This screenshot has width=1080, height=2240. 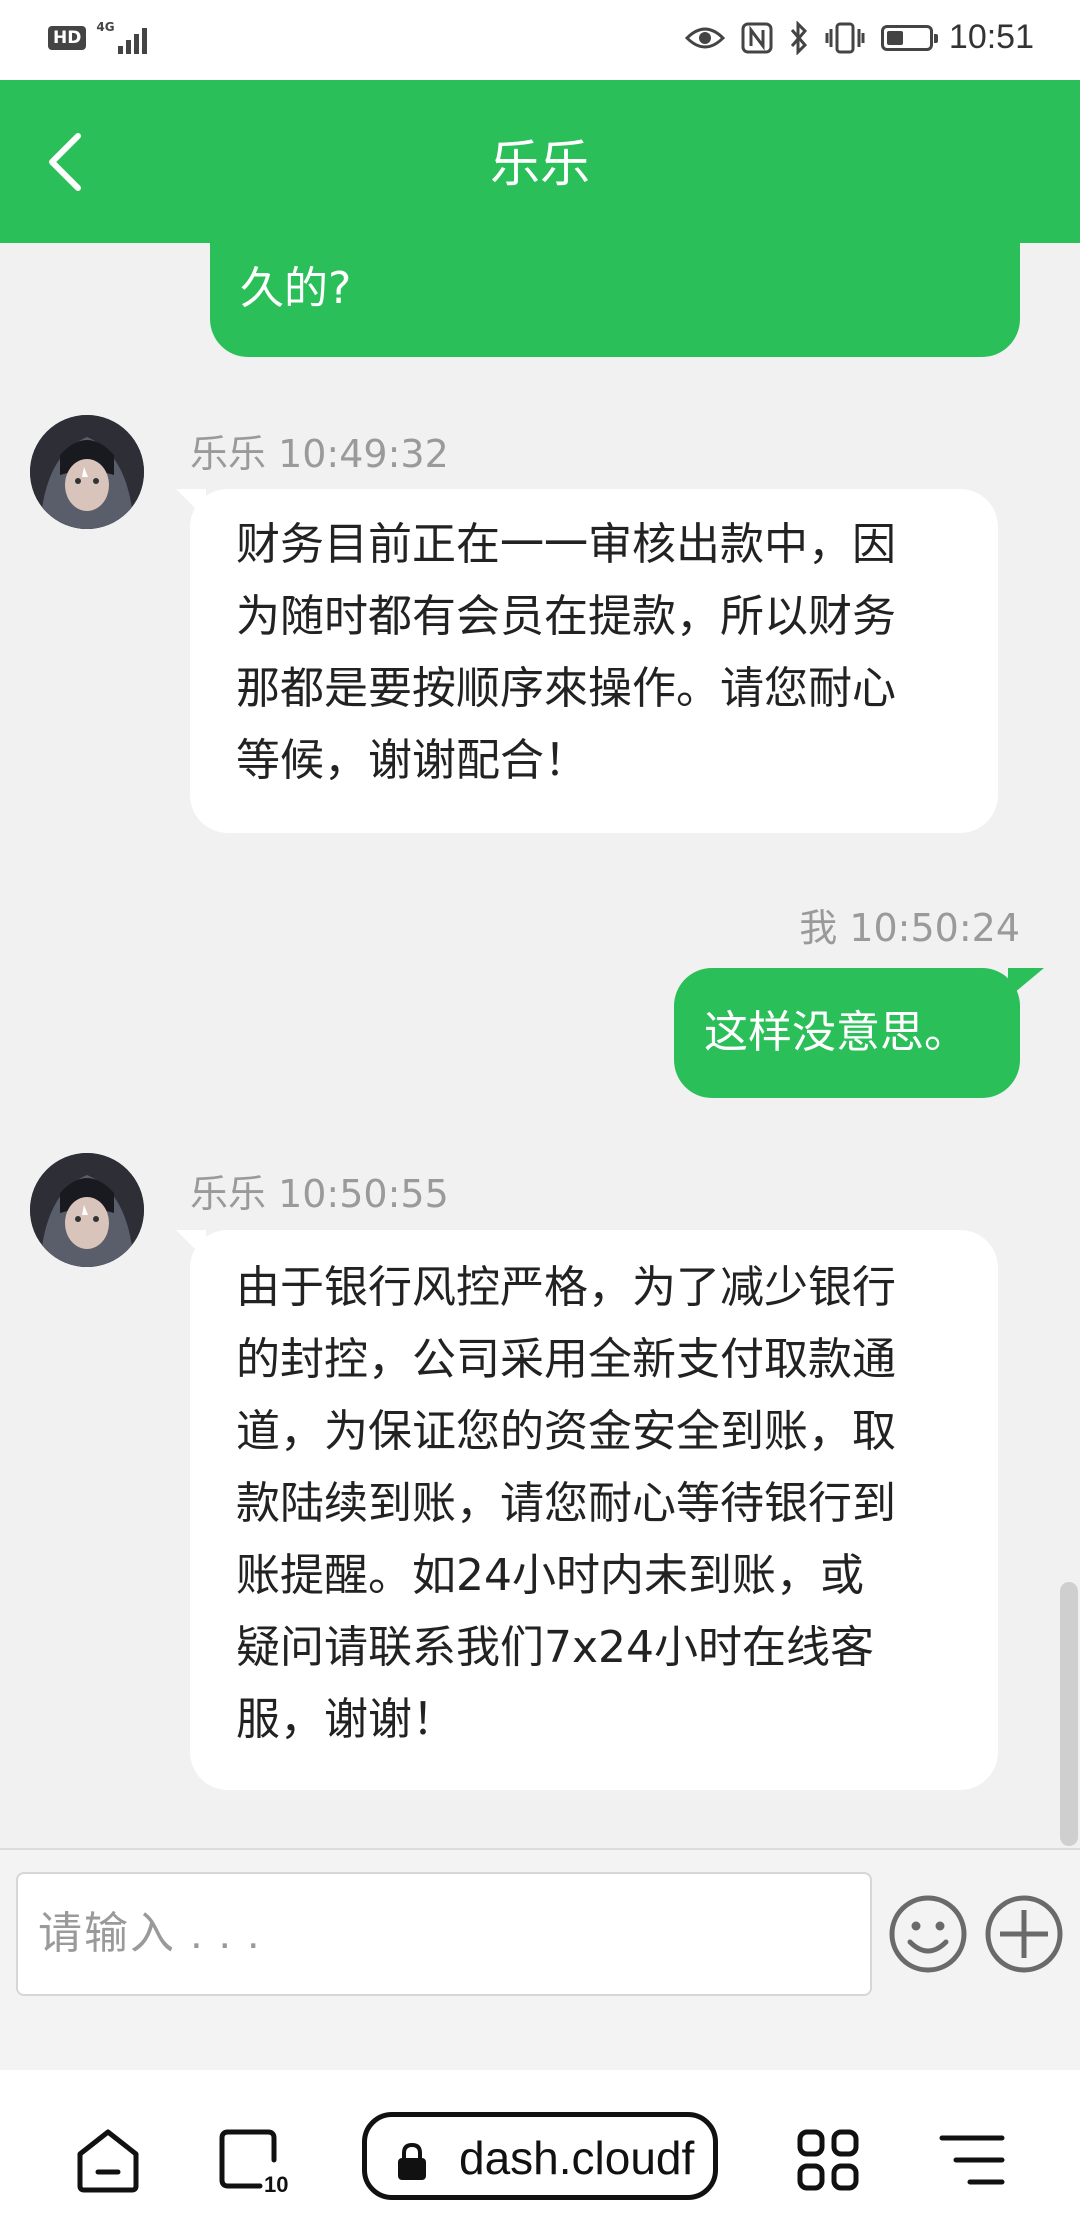 What do you see at coordinates (909, 928) in the screenshot?
I see `message-meta: 我 10:50:24` at bounding box center [909, 928].